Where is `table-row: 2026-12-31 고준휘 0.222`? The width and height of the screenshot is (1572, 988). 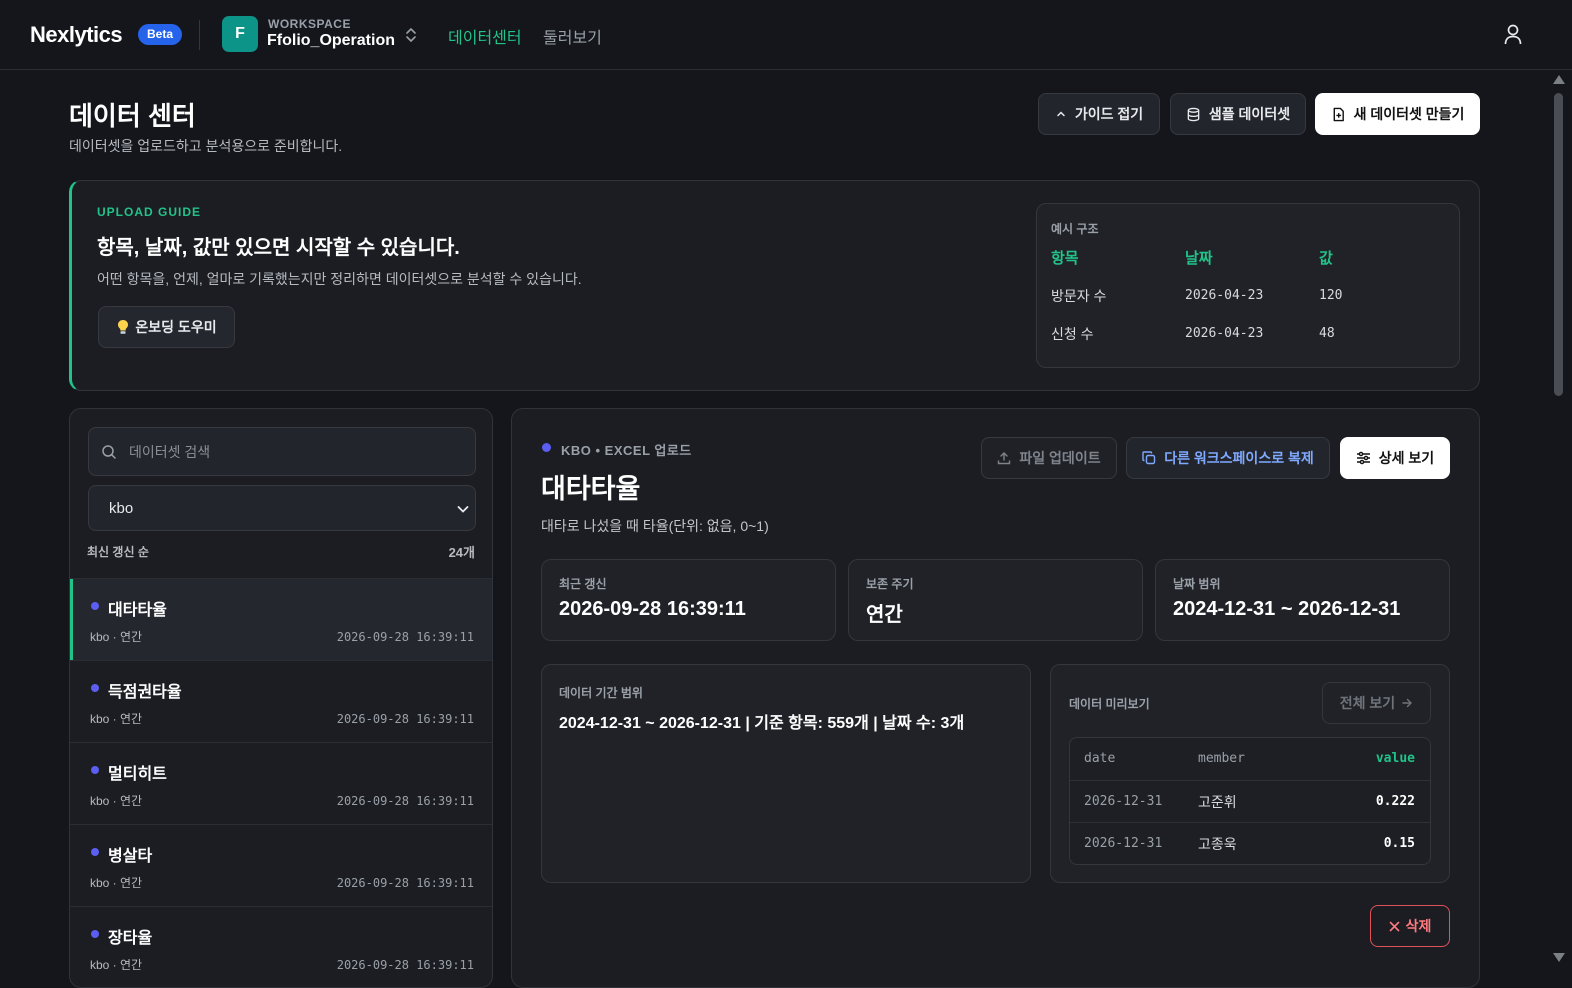
table-row: 2026-12-31 고준휘 0.222 is located at coordinates (1250, 801).